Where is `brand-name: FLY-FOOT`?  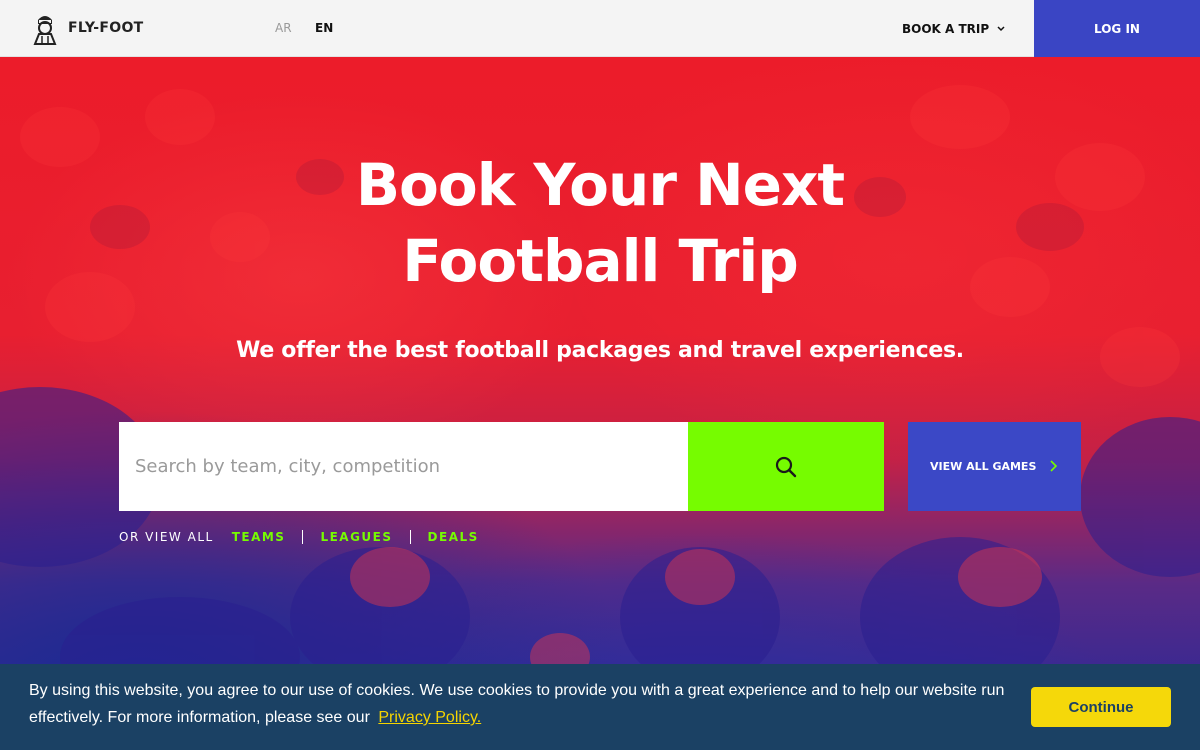 brand-name: FLY-FOOT is located at coordinates (106, 28).